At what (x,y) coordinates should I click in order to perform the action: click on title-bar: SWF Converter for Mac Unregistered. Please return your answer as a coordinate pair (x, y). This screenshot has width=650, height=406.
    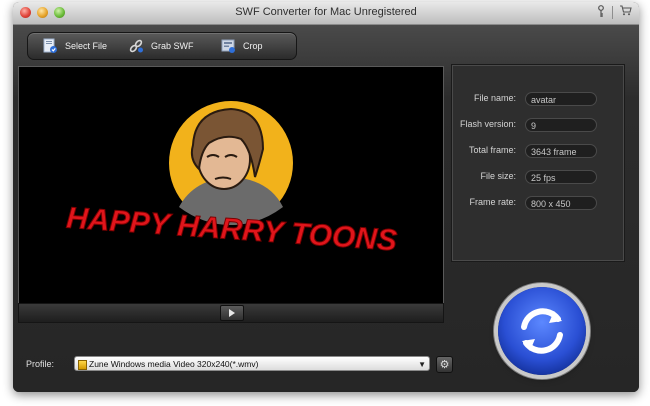
    Looking at the image, I should click on (326, 13).